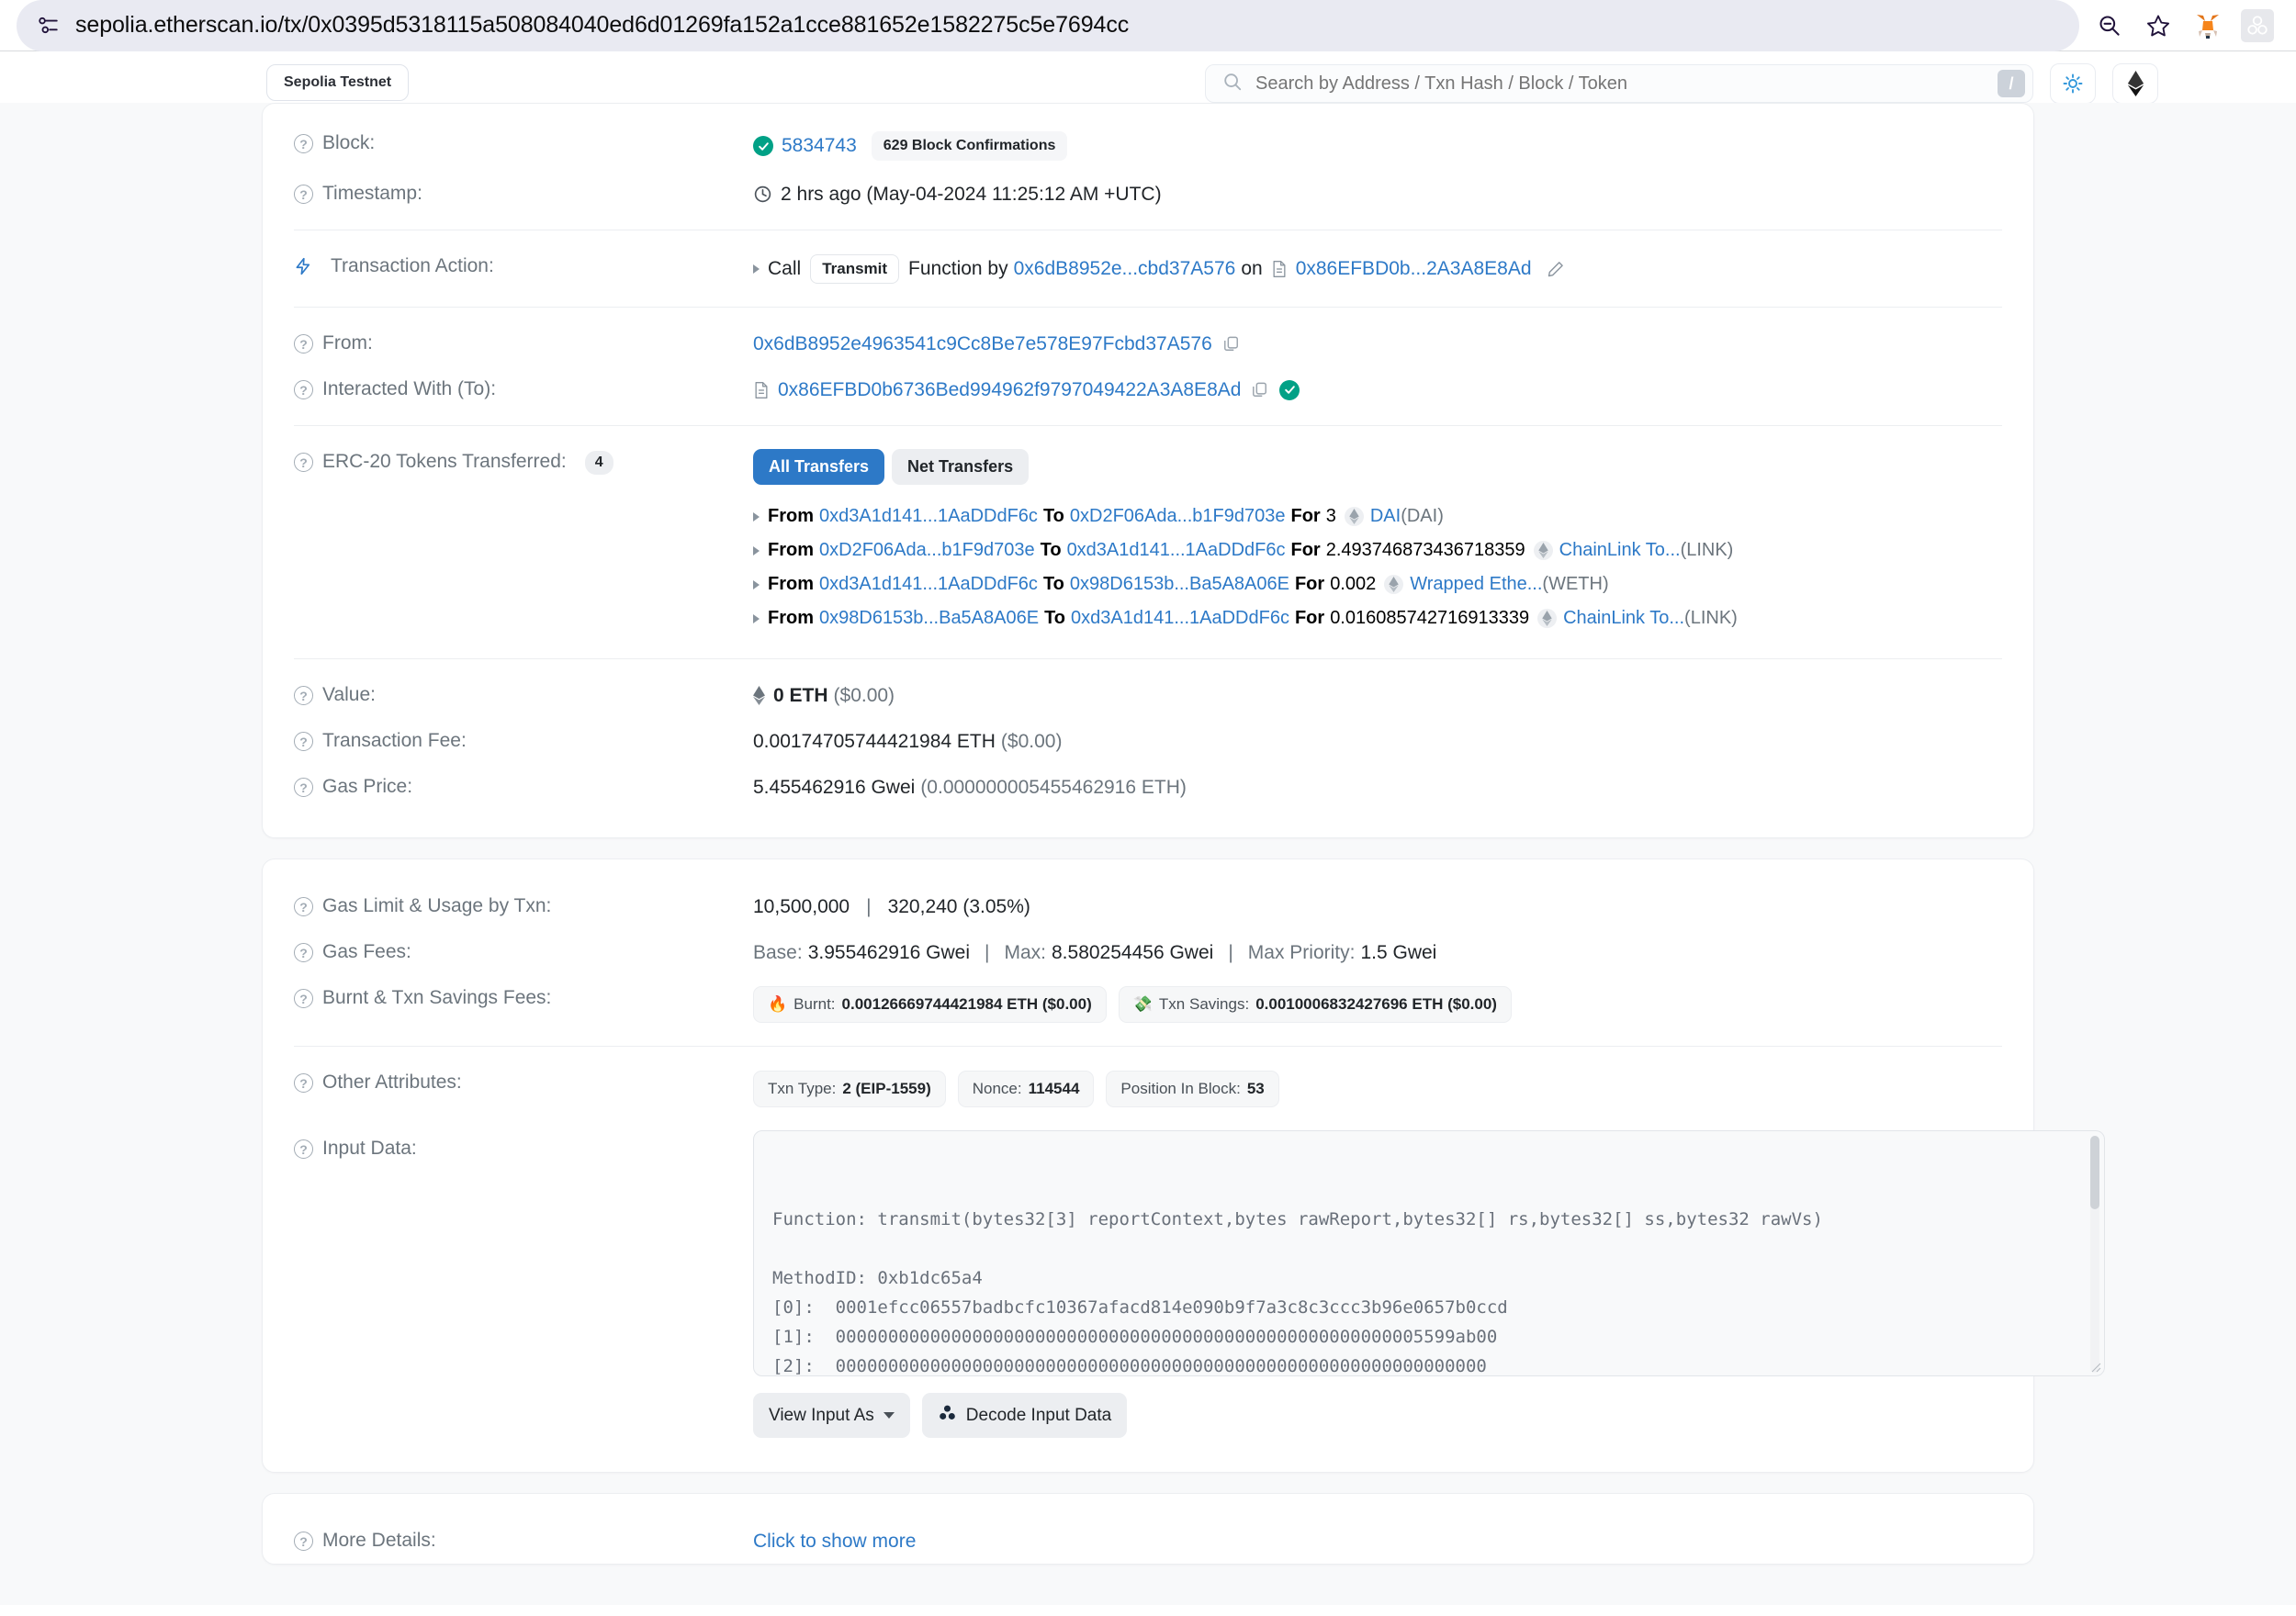 The image size is (2296, 1616). What do you see at coordinates (762, 195) in the screenshot?
I see `clock-icon` at bounding box center [762, 195].